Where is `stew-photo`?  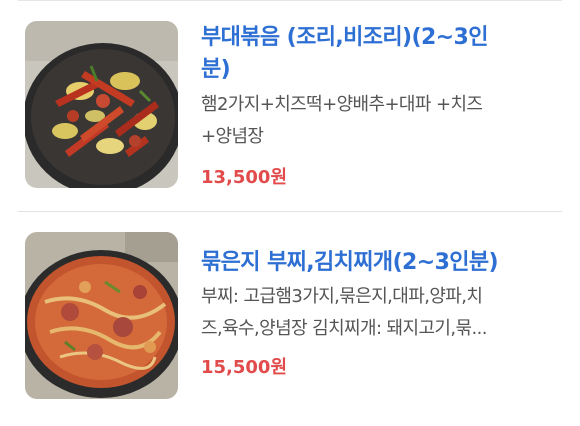
stew-photo is located at coordinates (101, 315).